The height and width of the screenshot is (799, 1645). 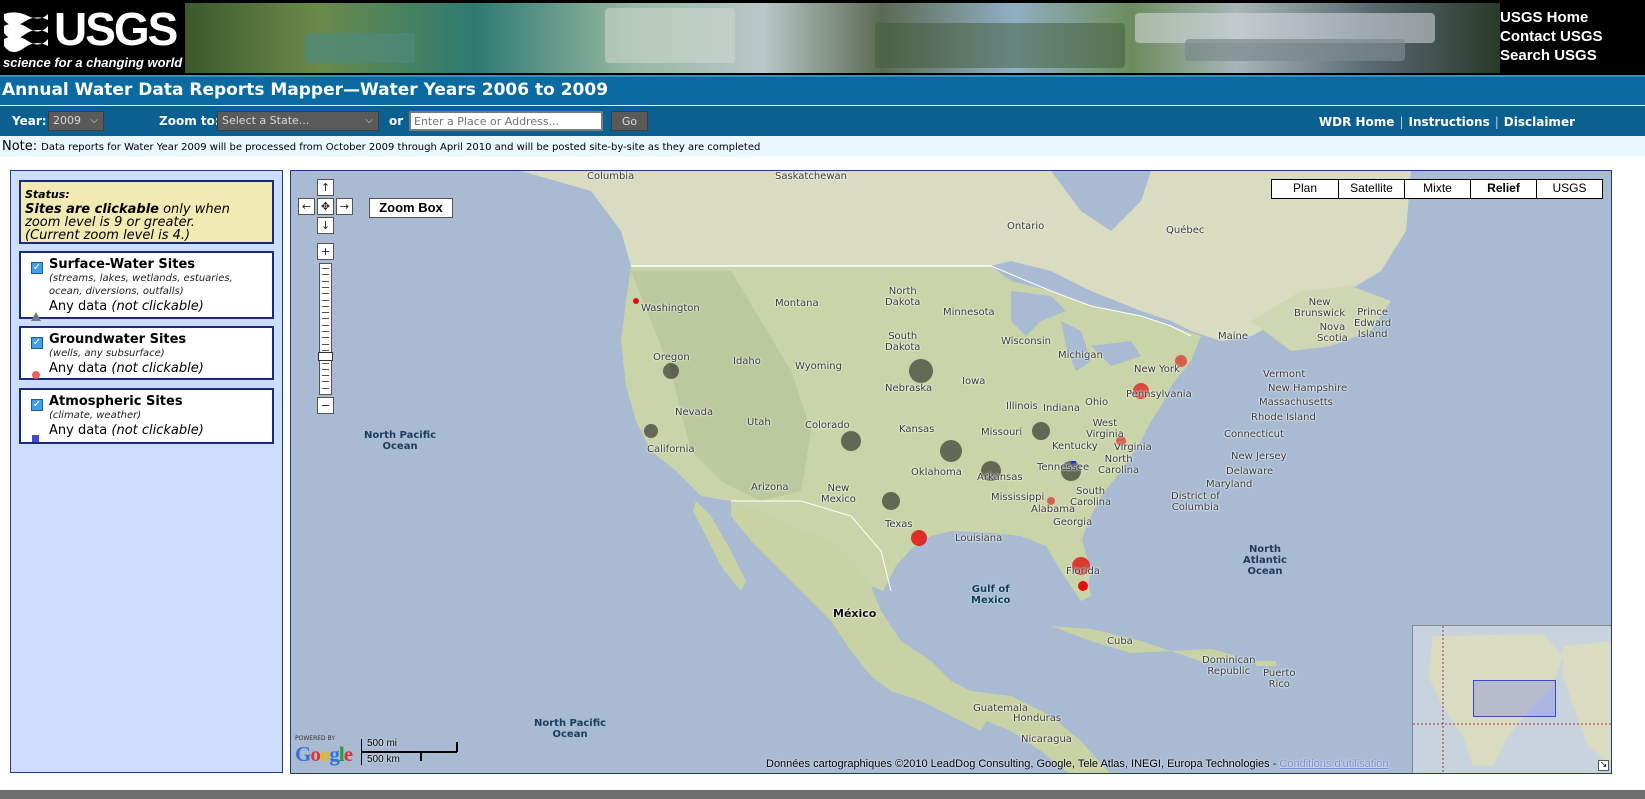 I want to click on resize-arrow-icon: ↘, so click(x=1603, y=765).